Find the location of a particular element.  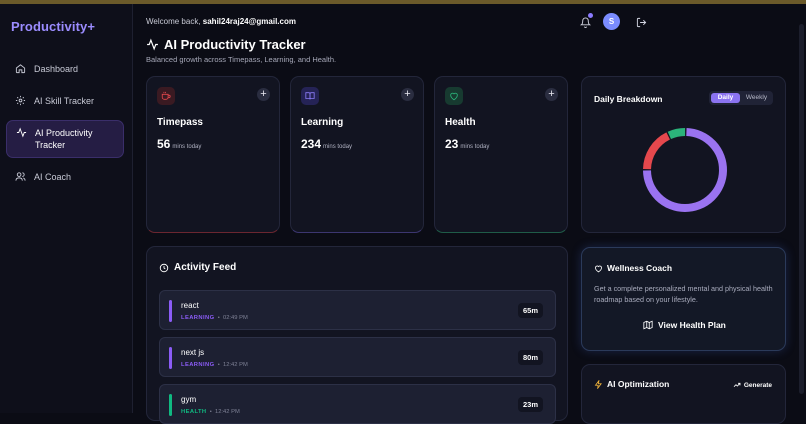

stat-value: 56 mins today is located at coordinates (179, 144).